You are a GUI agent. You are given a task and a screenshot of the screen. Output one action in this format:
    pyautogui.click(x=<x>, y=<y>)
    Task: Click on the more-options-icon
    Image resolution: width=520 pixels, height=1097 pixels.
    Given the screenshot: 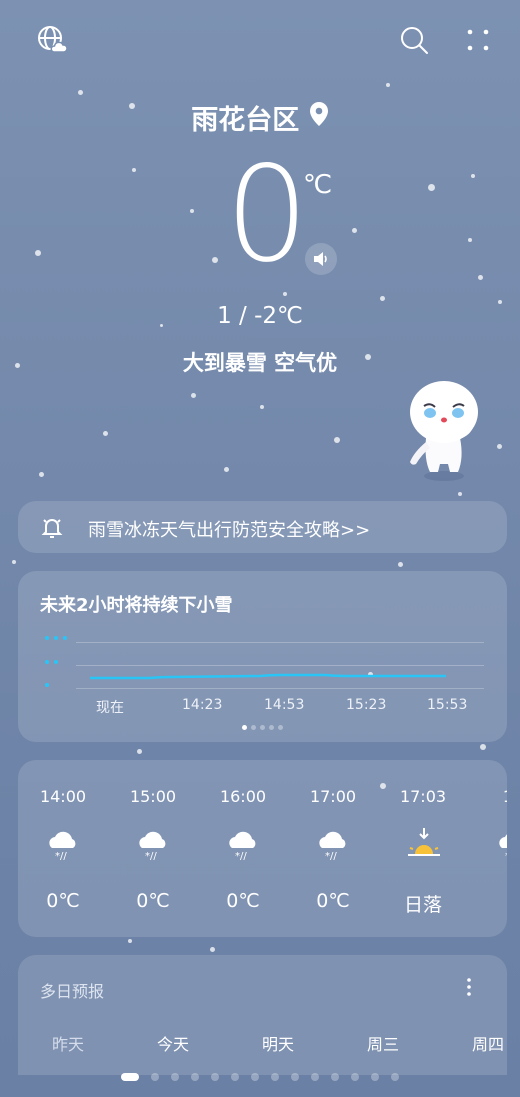 What is the action you would take?
    pyautogui.click(x=469, y=989)
    